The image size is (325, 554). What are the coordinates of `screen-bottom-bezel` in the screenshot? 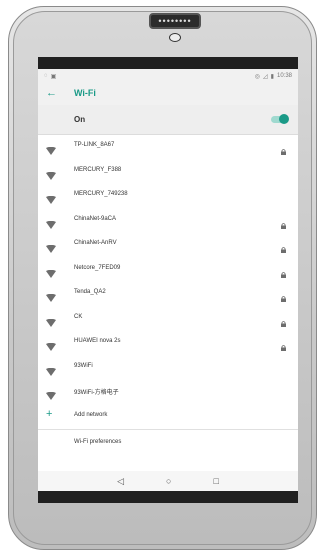 It's located at (168, 497).